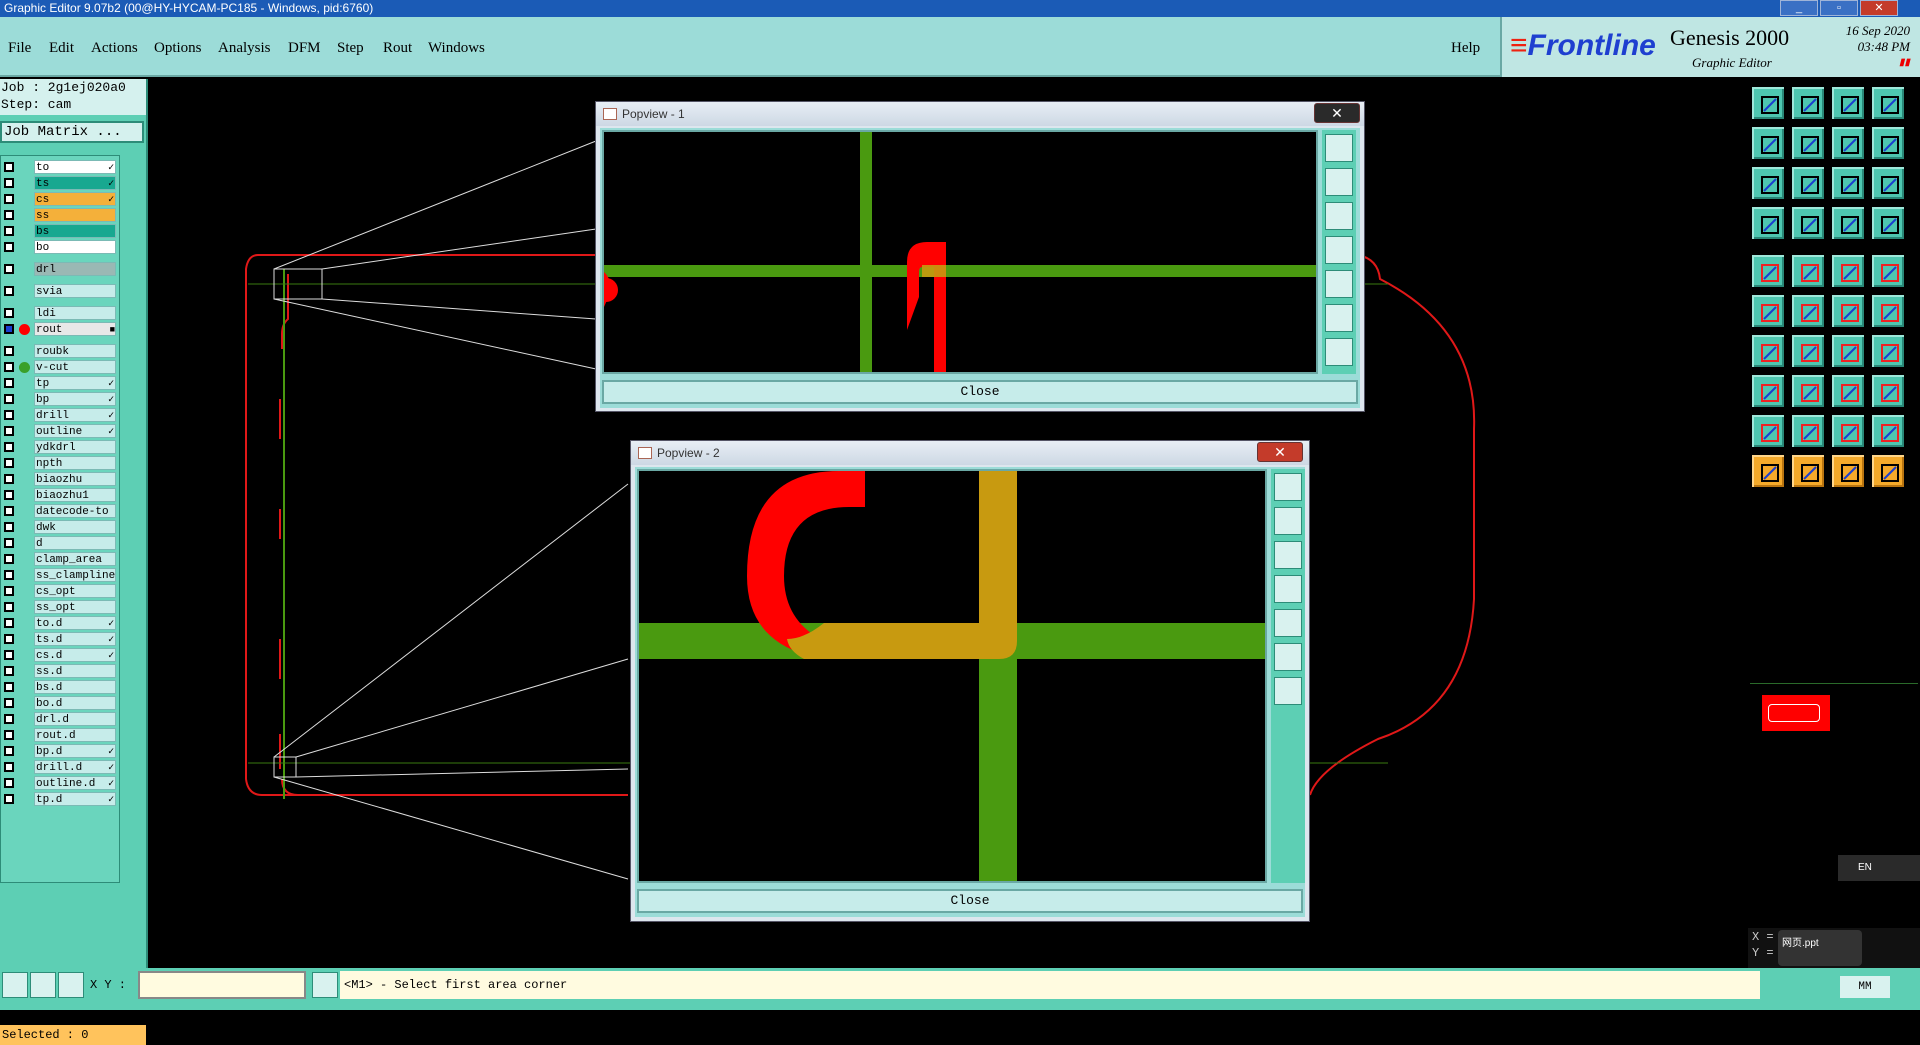 The width and height of the screenshot is (1920, 1045). What do you see at coordinates (75, 575) in the screenshot?
I see `layer-name: ss_clampline` at bounding box center [75, 575].